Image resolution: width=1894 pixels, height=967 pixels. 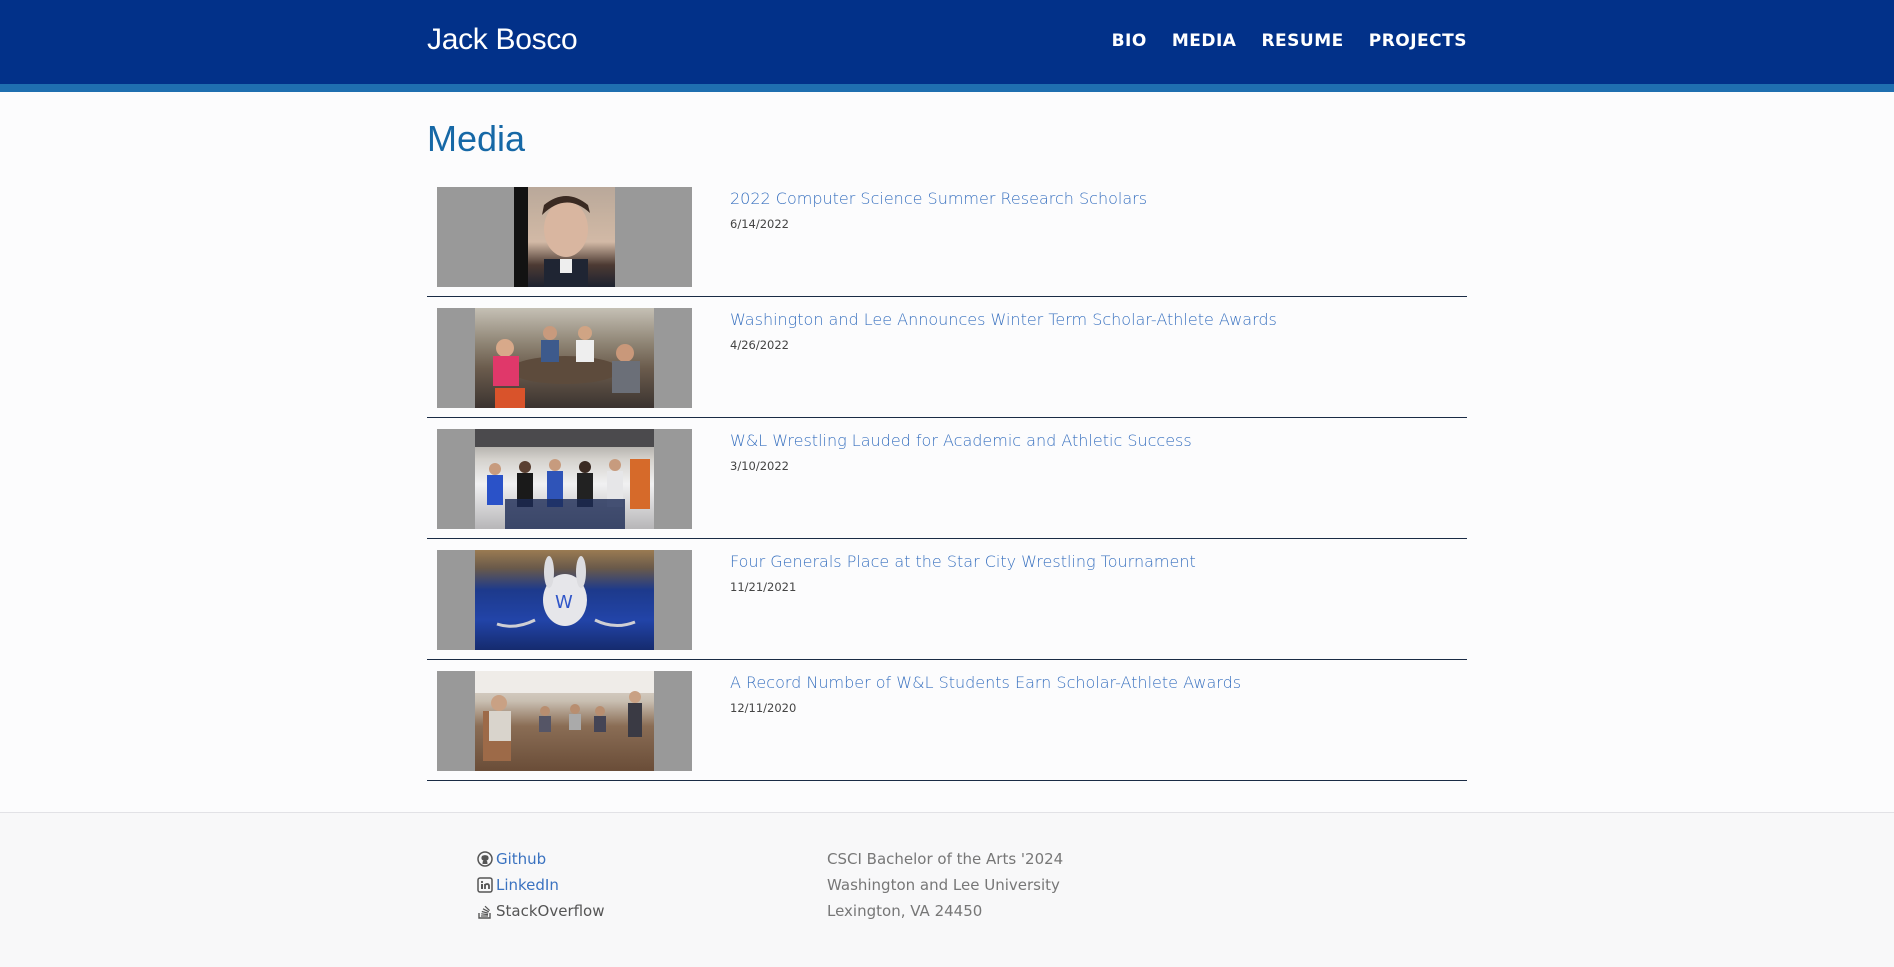 I want to click on nav-media: MEDIA, so click(x=1204, y=41).